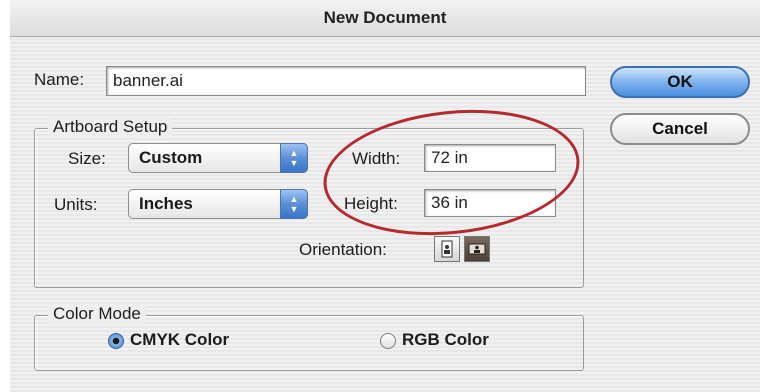 Image resolution: width=765 pixels, height=392 pixels. Describe the element at coordinates (343, 249) in the screenshot. I see `orientation-label: Orientation:` at that location.